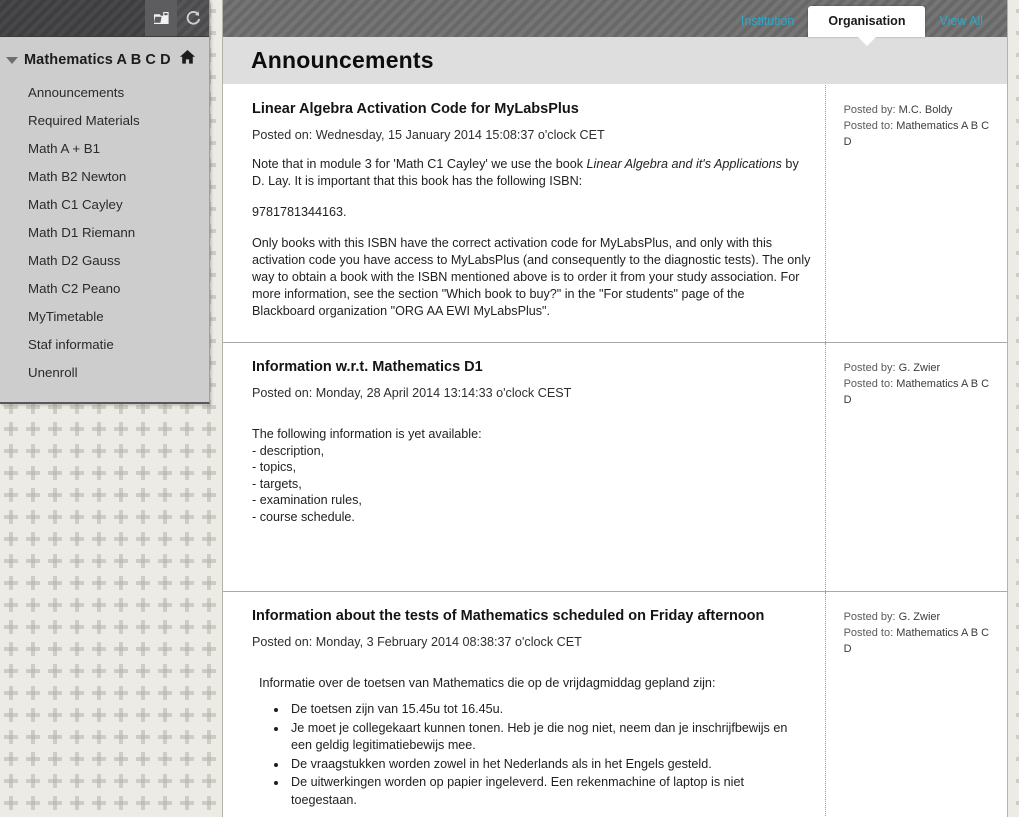 The width and height of the screenshot is (1019, 817). What do you see at coordinates (118, 289) in the screenshot?
I see `sidebar-item-math-c2-peano: Math C2 Peano` at bounding box center [118, 289].